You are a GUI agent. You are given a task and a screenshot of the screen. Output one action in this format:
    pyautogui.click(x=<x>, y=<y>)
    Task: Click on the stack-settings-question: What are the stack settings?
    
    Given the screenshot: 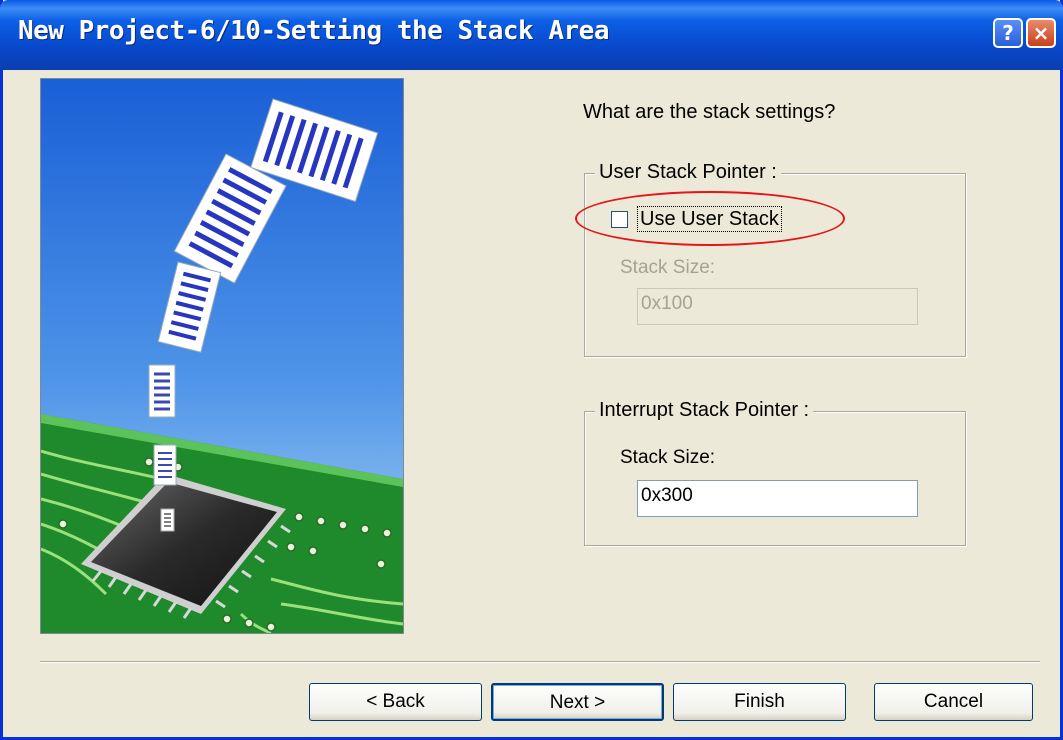 What is the action you would take?
    pyautogui.click(x=709, y=112)
    